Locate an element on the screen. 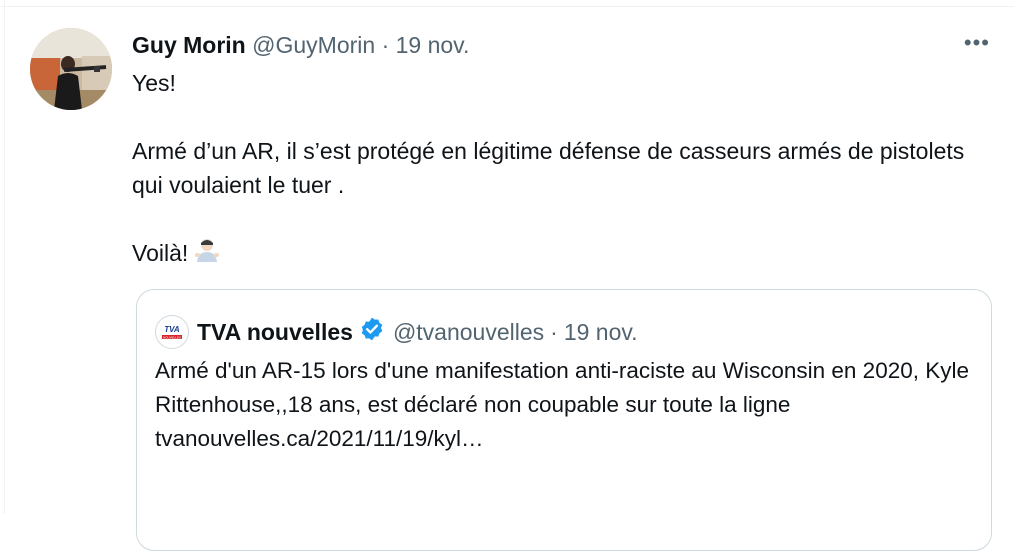  quoted-date: 19 nov. is located at coordinates (601, 332).